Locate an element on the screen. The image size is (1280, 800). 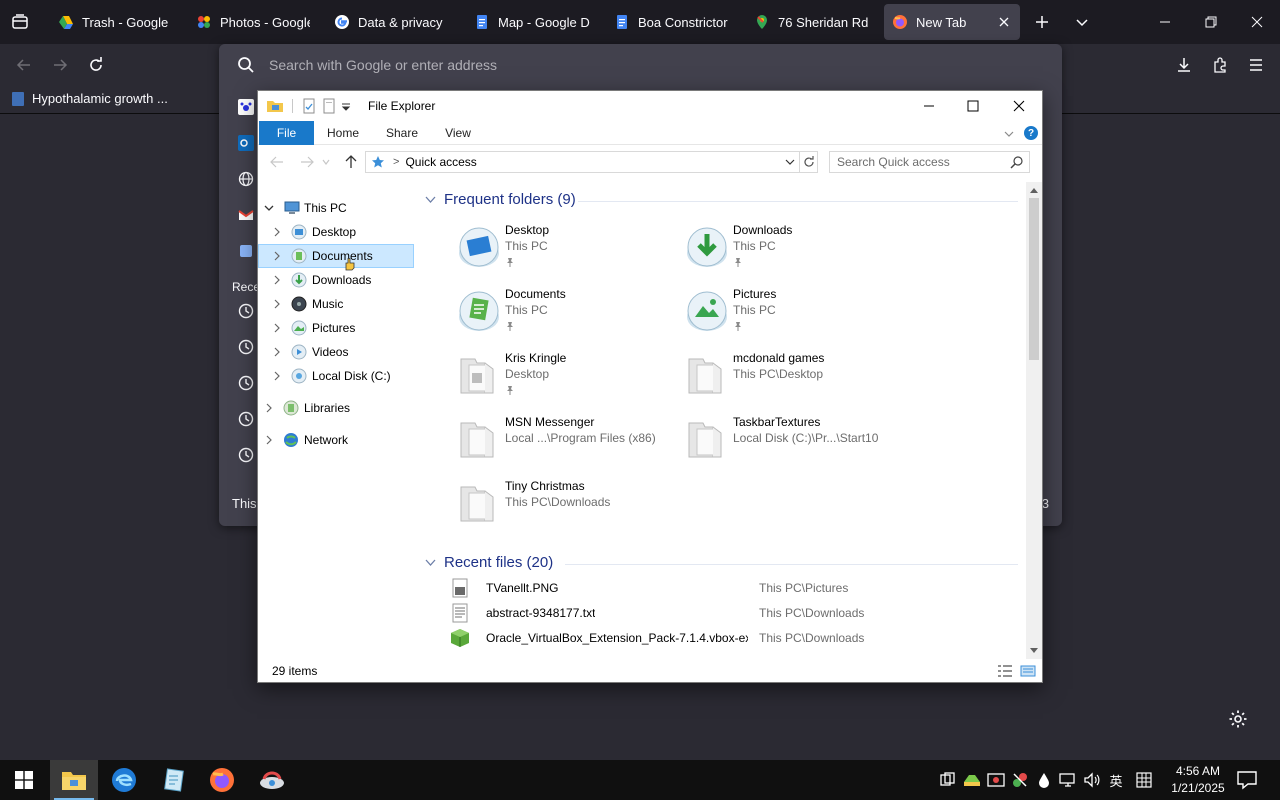
taskbar-notepad is located at coordinates (174, 780).